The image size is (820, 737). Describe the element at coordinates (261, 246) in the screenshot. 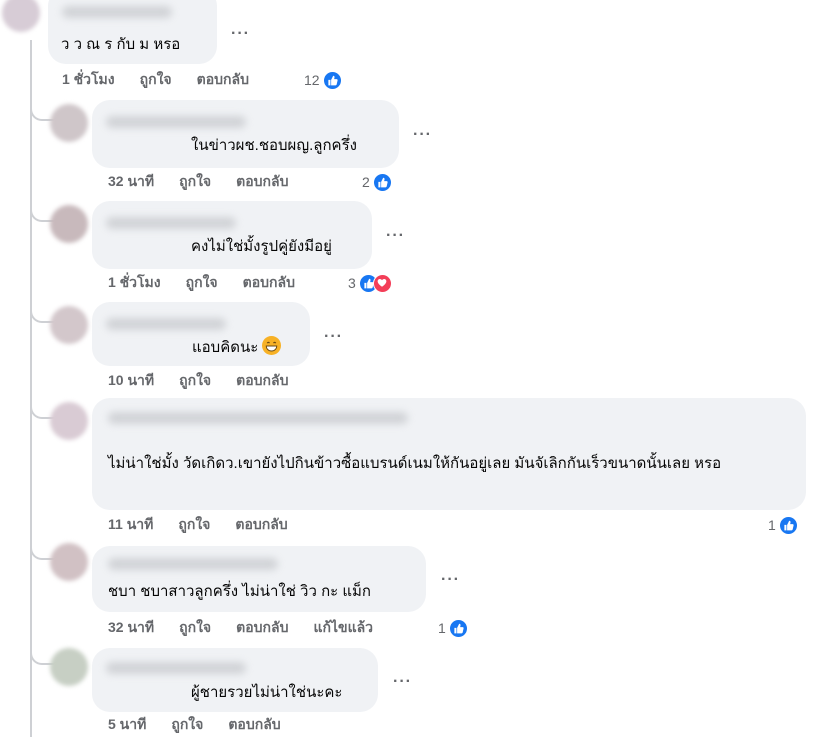

I see `comment-text: คงไม่ใช่มั้งรูปคู่ยังมีอยู่` at that location.